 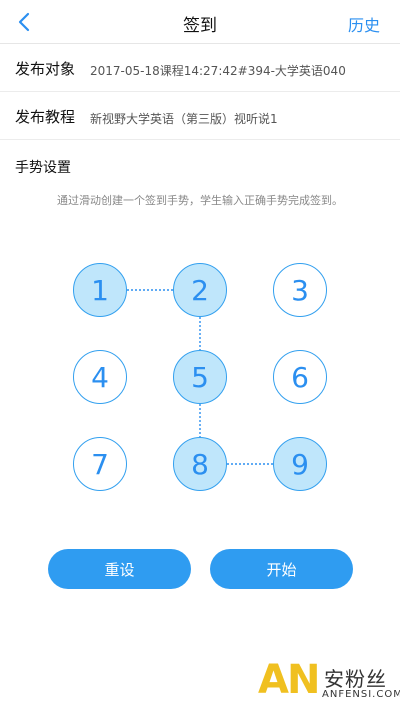 I want to click on gesture-settings-title: 手势设置, so click(x=43, y=168).